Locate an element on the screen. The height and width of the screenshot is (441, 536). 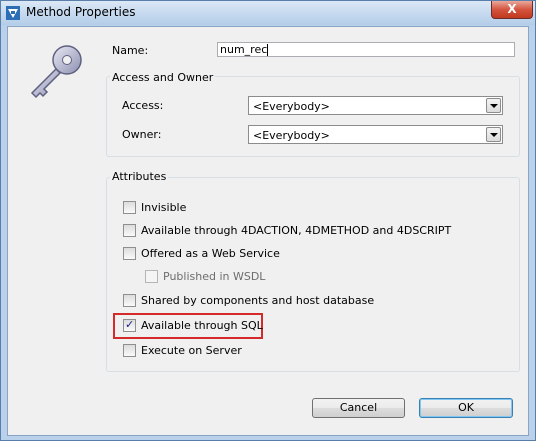
invisible-label: Invisible is located at coordinates (164, 207).